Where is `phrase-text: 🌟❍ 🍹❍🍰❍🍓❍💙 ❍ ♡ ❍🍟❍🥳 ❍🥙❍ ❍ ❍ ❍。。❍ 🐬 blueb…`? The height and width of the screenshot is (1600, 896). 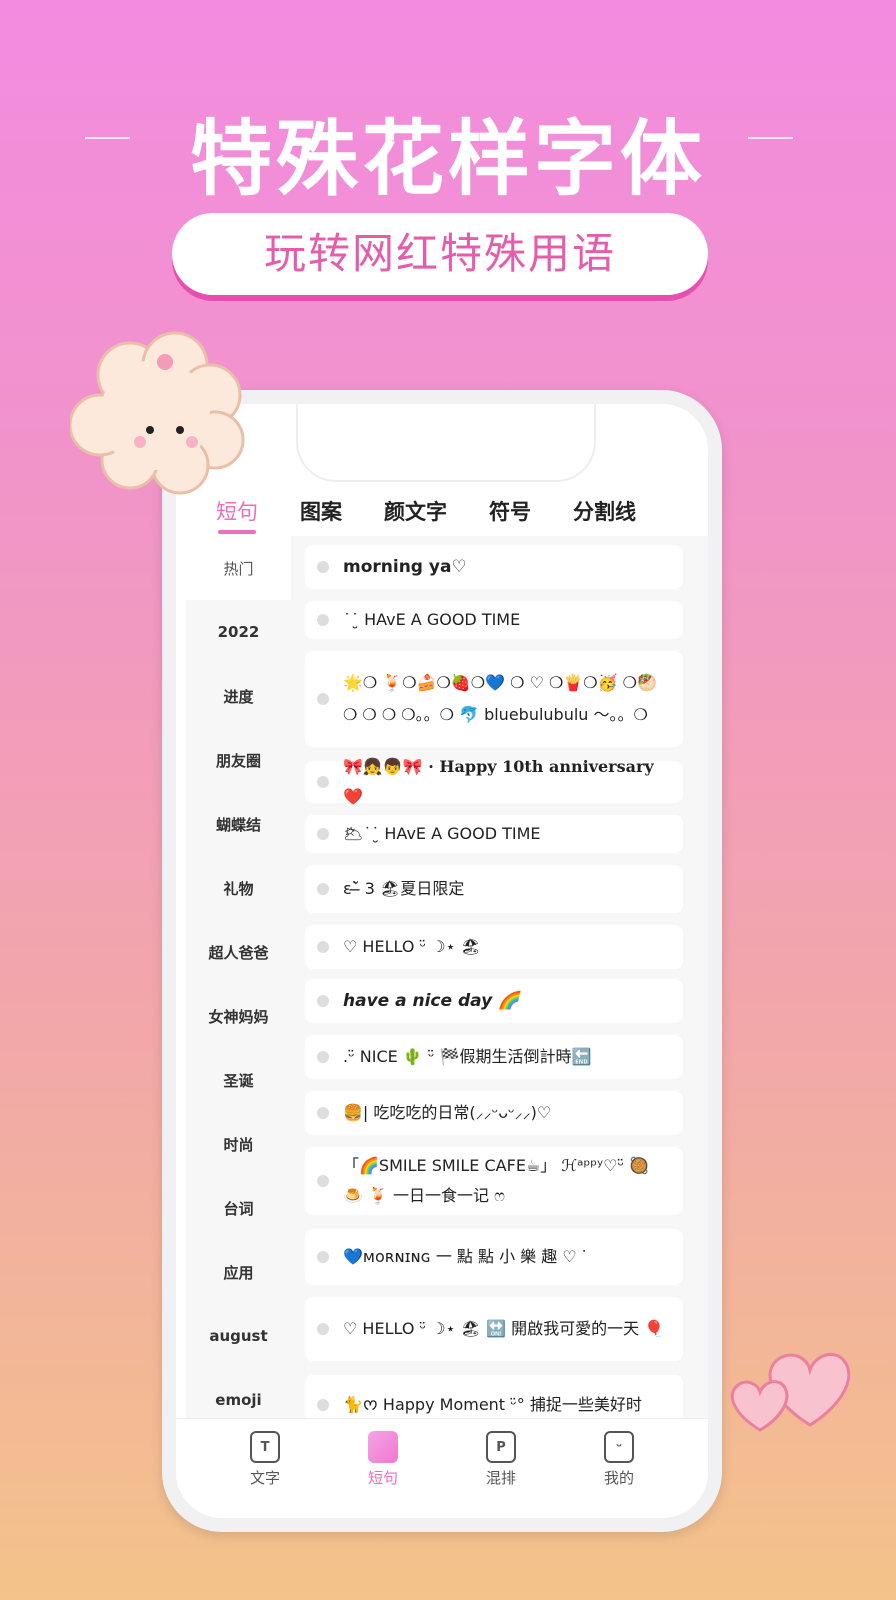 phrase-text: 🌟❍ 🍹❍🍰❍🍓❍💙 ❍ ♡ ❍🍟❍🥳 ❍🥙❍ ❍ ❍ ❍。。❍ 🐬 blueb… is located at coordinates (500, 698).